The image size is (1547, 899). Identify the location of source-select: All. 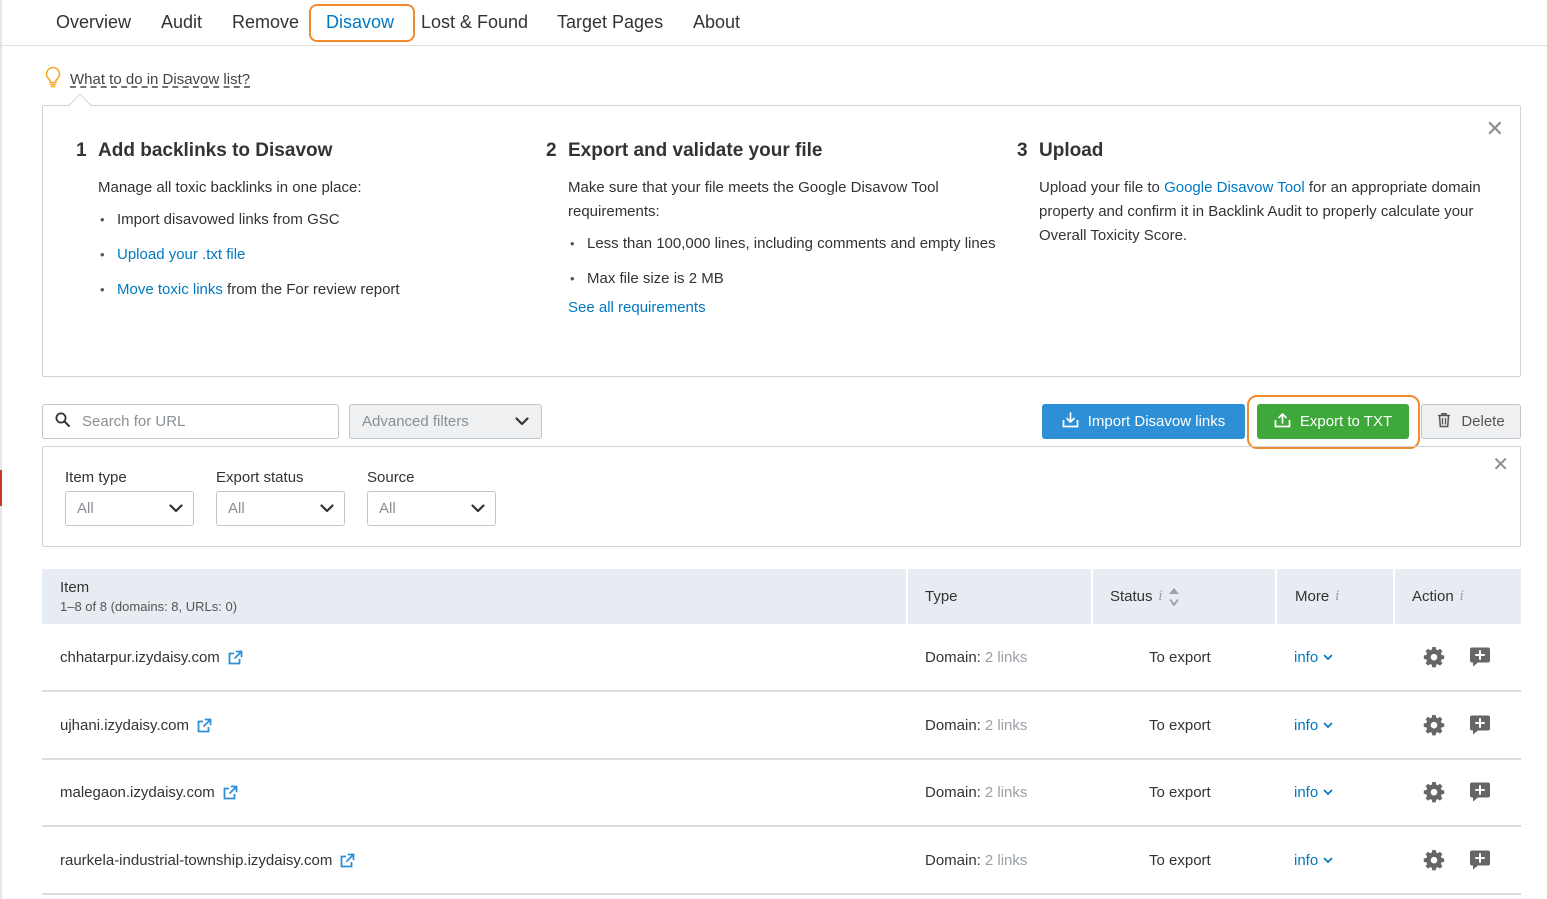
(431, 508).